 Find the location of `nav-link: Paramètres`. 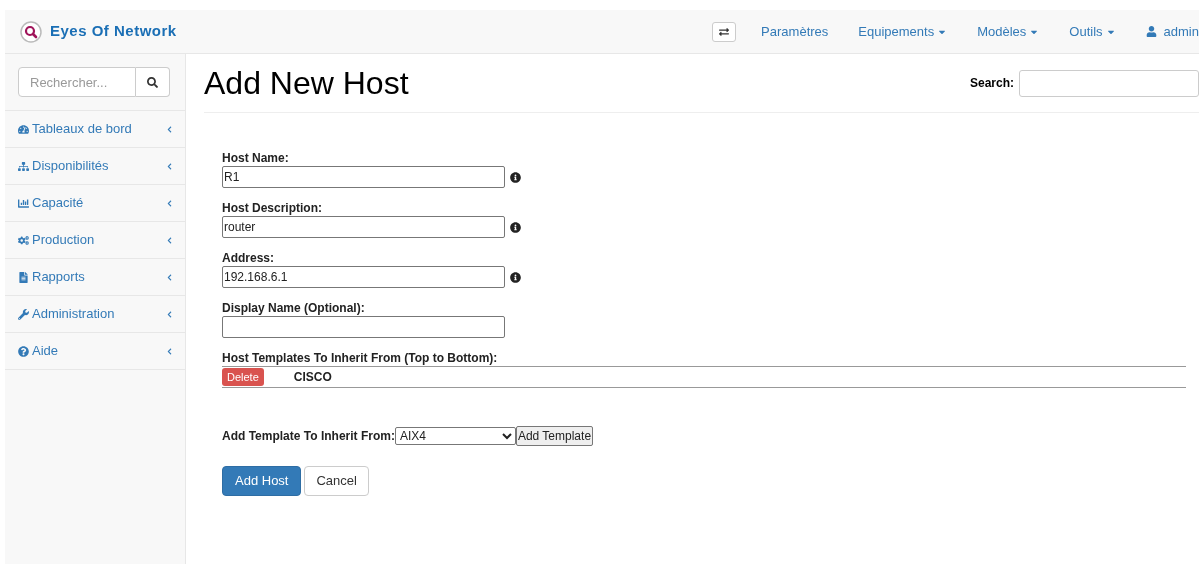

nav-link: Paramètres is located at coordinates (795, 31).